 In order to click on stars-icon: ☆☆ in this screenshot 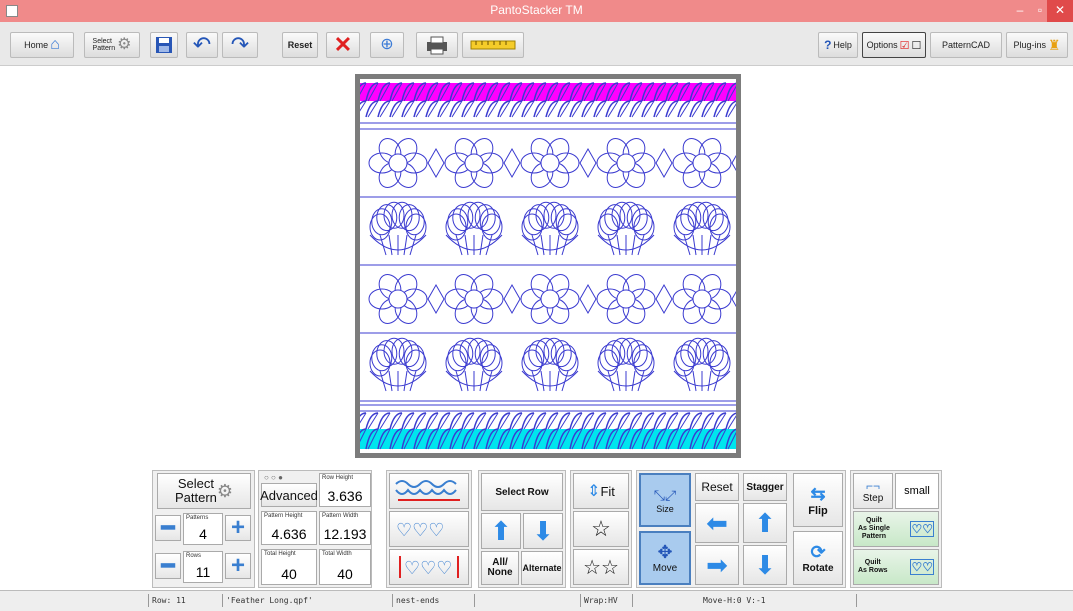, I will do `click(601, 567)`.